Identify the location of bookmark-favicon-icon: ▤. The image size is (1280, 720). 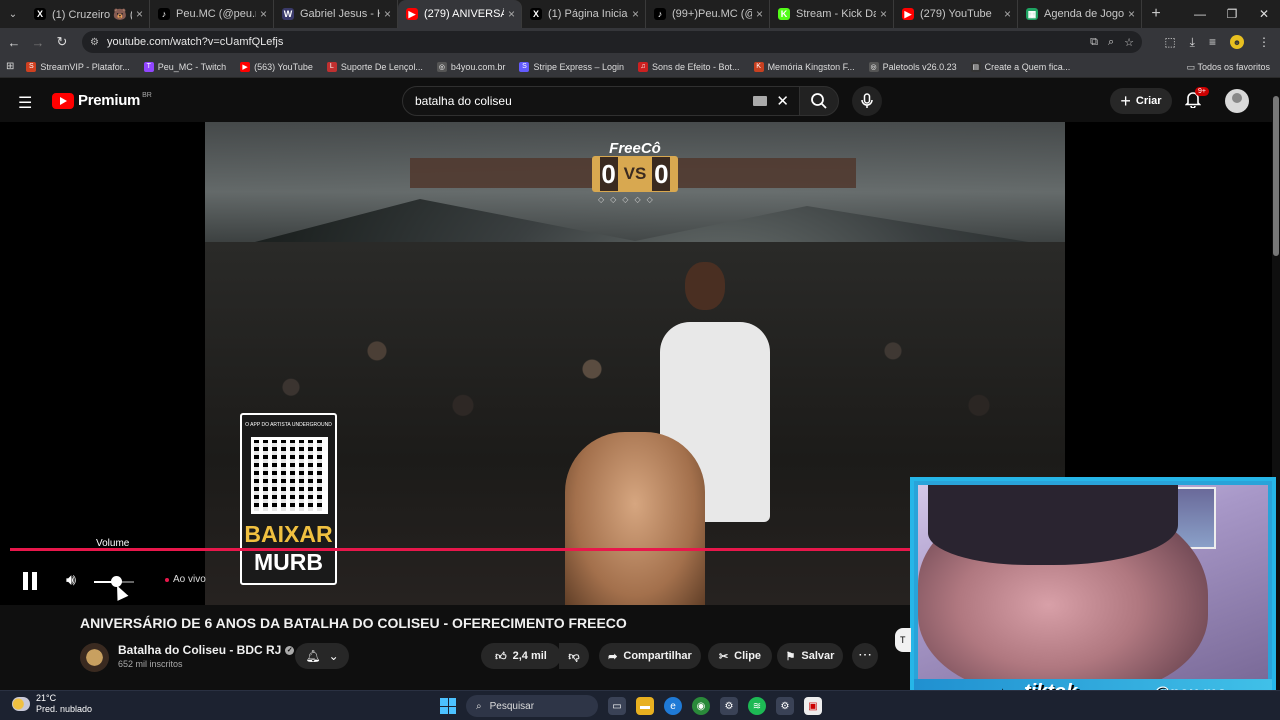
(975, 66).